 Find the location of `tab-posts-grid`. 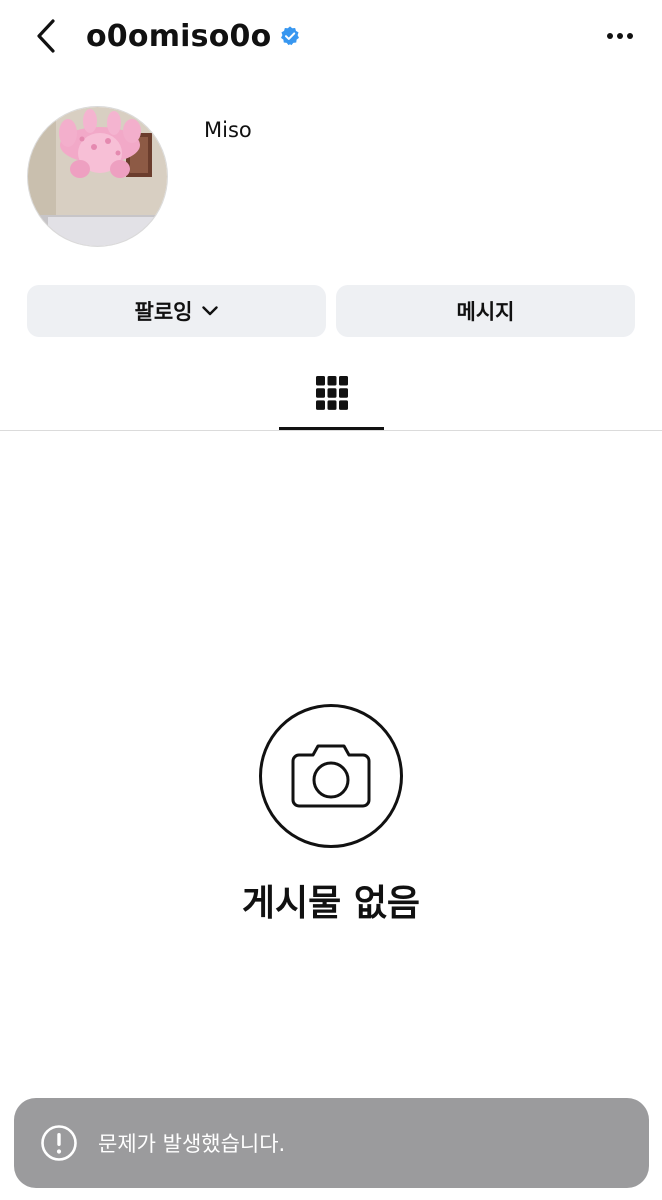

tab-posts-grid is located at coordinates (331, 393).